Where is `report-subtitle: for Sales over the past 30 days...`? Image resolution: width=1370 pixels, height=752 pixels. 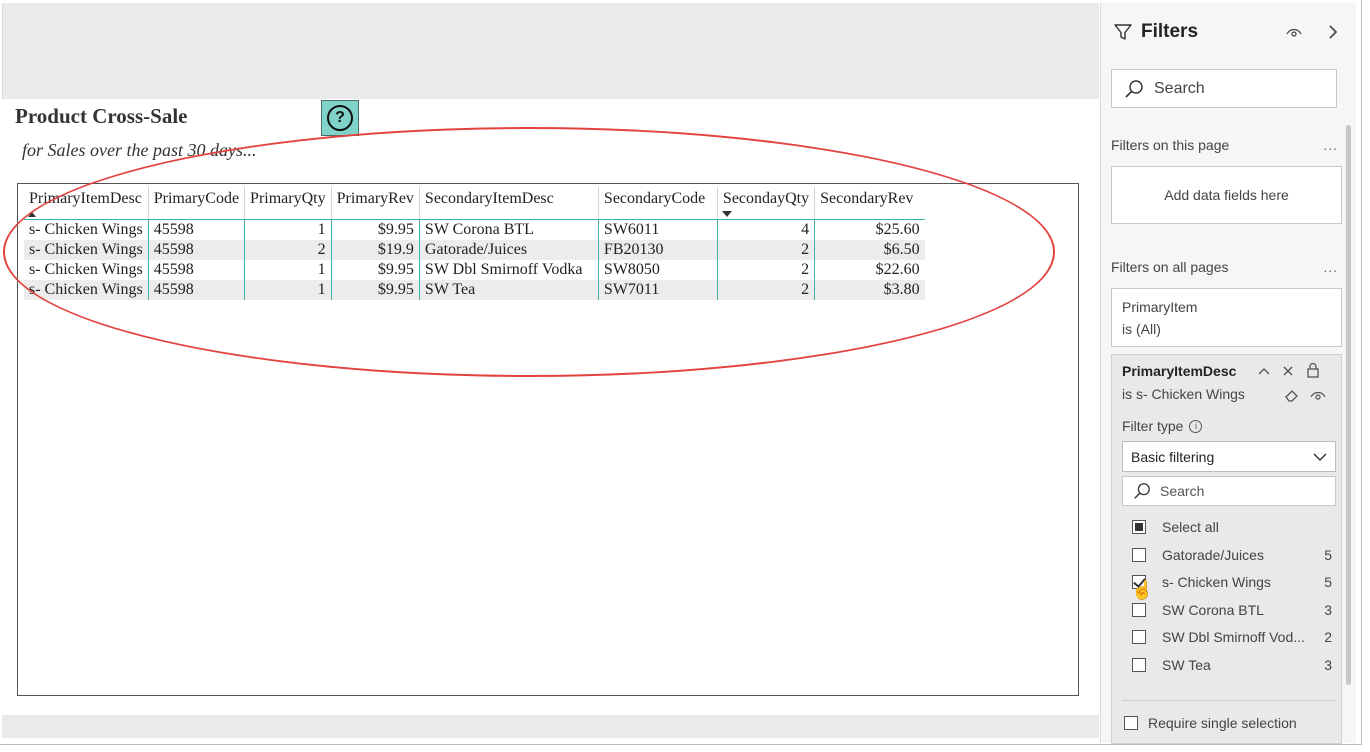 report-subtitle: for Sales over the past 30 days... is located at coordinates (139, 150).